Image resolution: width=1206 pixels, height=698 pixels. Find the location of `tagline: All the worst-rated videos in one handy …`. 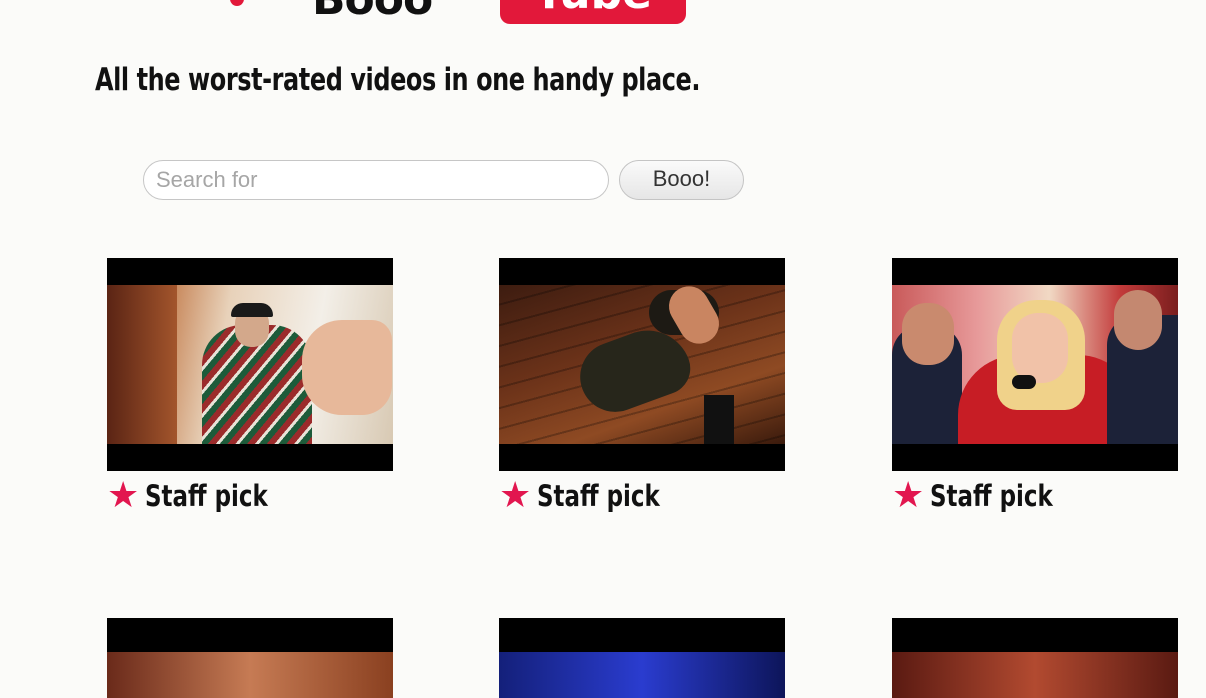

tagline: All the worst-rated videos in one handy … is located at coordinates (398, 80).